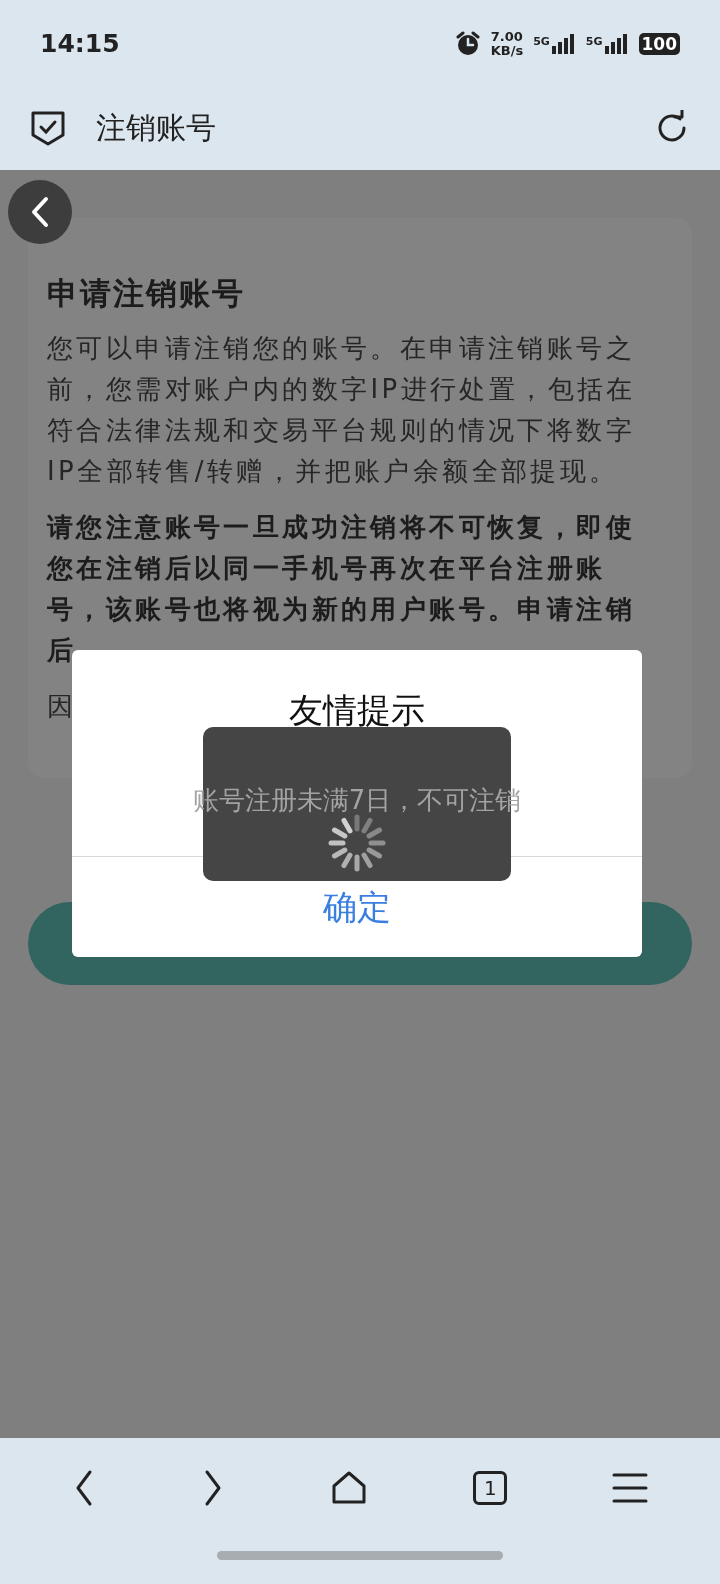 The width and height of the screenshot is (720, 1584). Describe the element at coordinates (40, 212) in the screenshot. I see `back-icon` at that location.